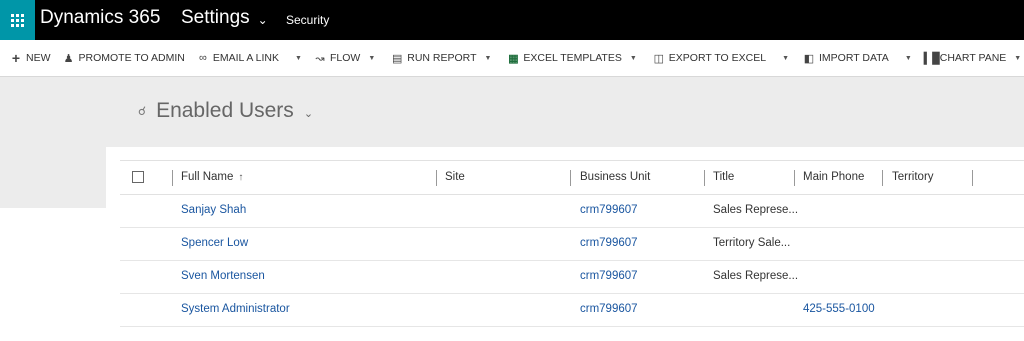 This screenshot has width=1024, height=341. I want to click on export-icon: ◫, so click(658, 58).